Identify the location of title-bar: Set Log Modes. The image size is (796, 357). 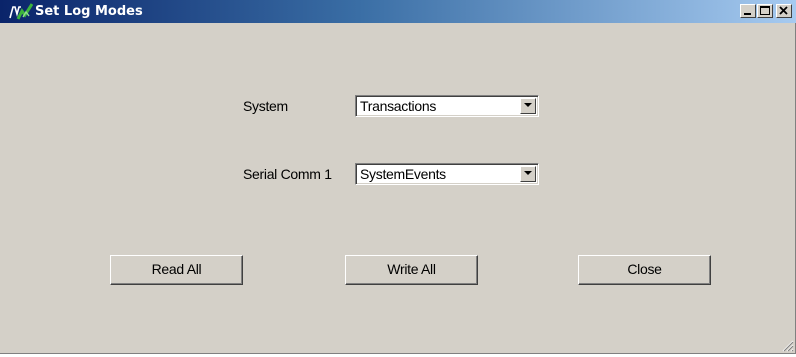
(398, 11).